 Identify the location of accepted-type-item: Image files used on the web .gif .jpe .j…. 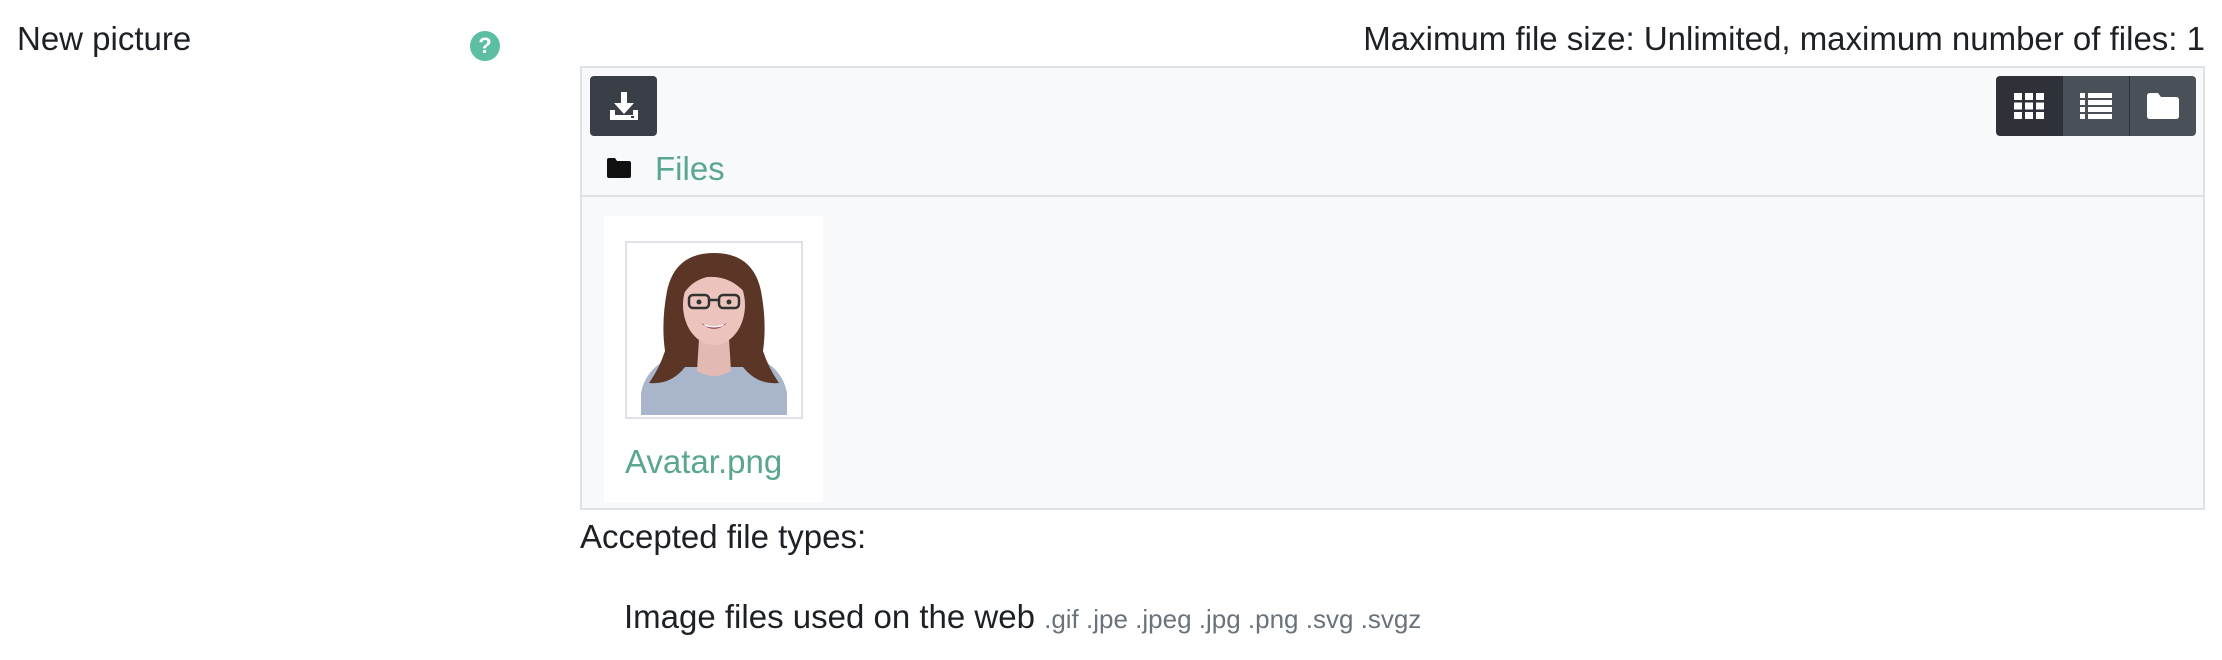
(1022, 617).